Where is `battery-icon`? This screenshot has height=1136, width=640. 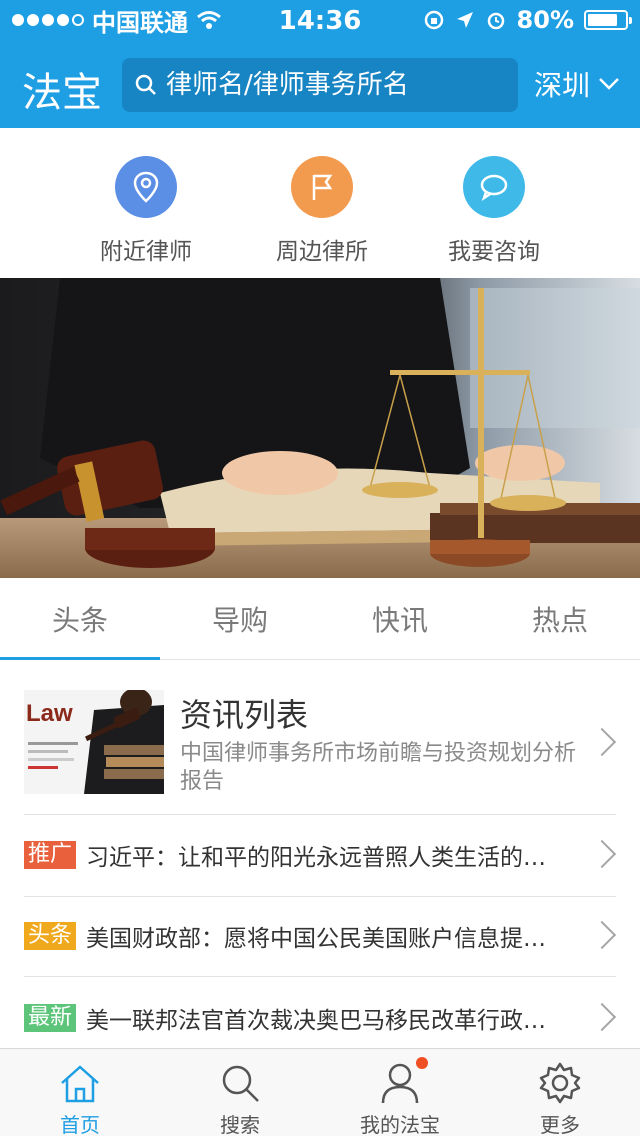 battery-icon is located at coordinates (608, 20).